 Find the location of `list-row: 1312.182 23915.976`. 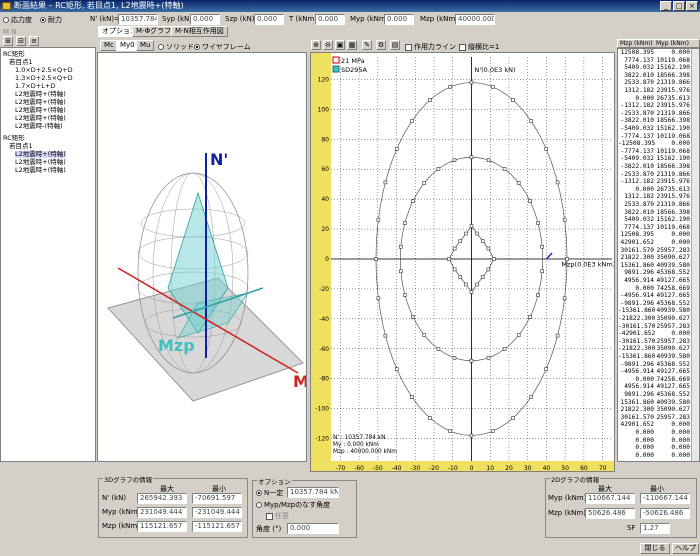

list-row: 1312.182 23915.976 is located at coordinates (654, 197).